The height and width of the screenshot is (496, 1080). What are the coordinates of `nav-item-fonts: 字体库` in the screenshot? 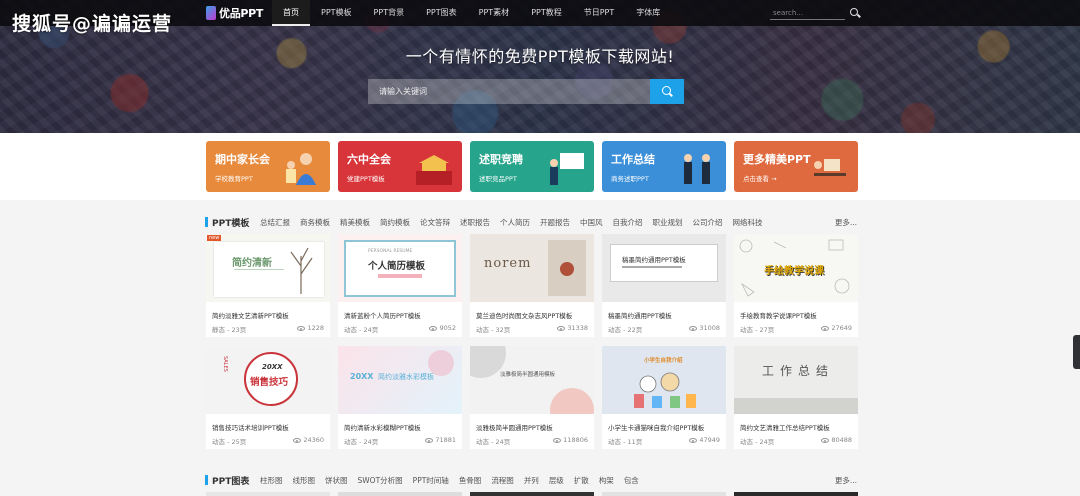 It's located at (648, 13).